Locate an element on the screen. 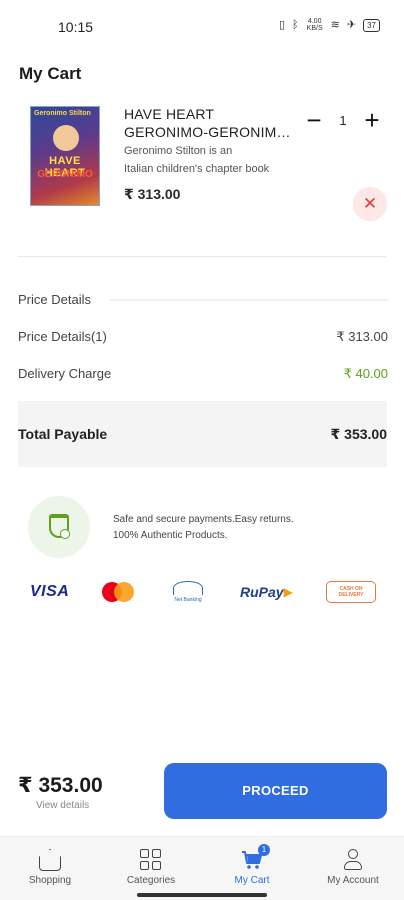 This screenshot has width=404, height=900. cart-icon: 1 is located at coordinates (255, 857).